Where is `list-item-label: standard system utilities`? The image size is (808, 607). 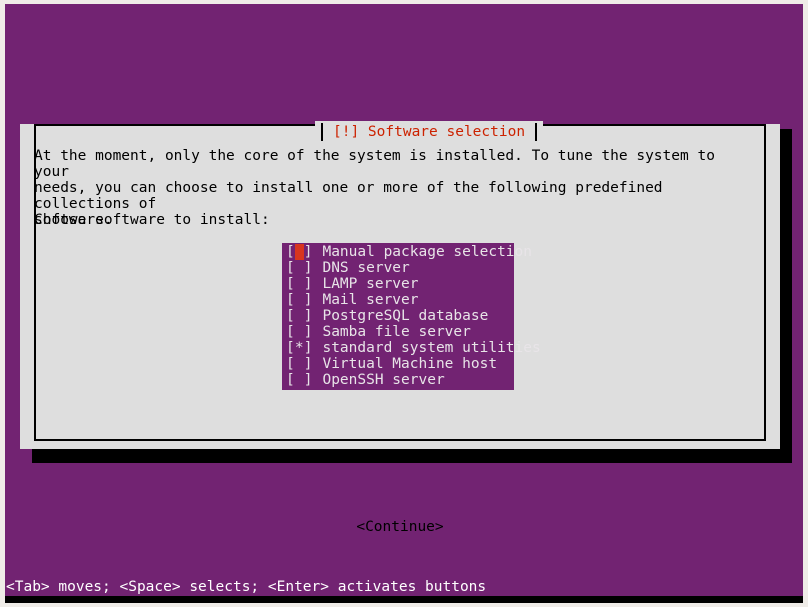 list-item-label: standard system utilities is located at coordinates (431, 348).